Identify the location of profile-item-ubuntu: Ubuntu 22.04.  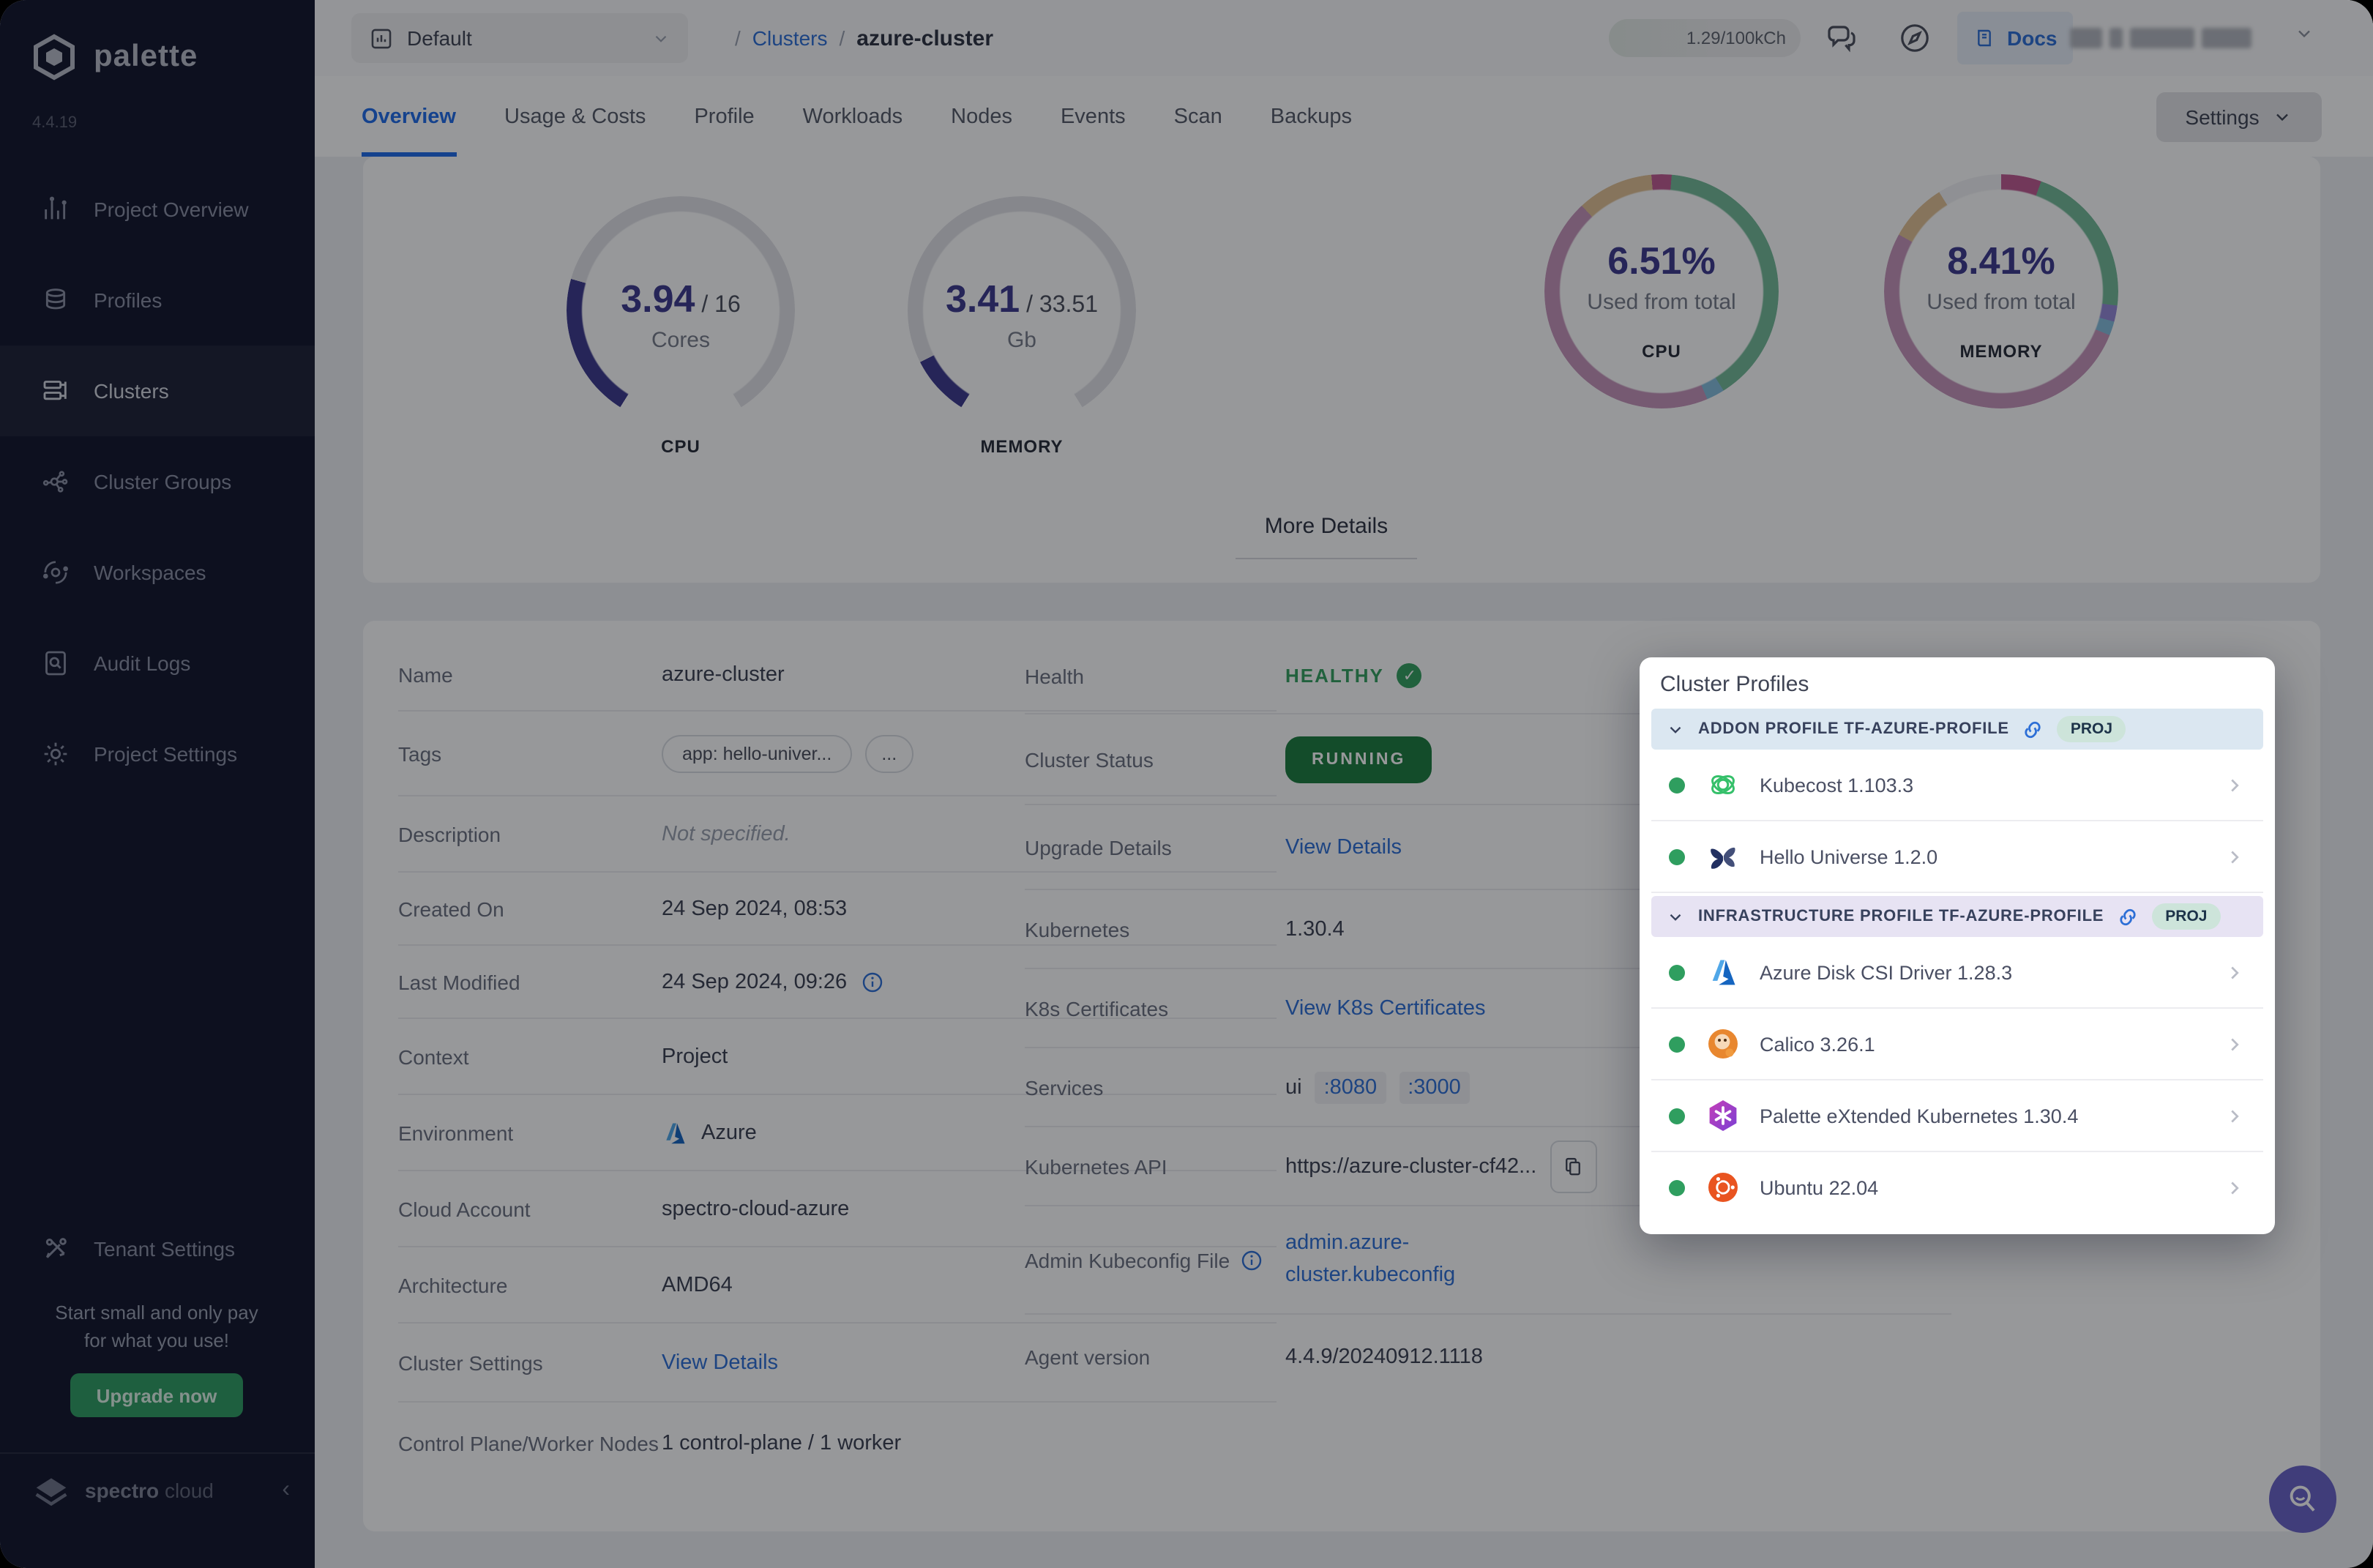
(1957, 1187).